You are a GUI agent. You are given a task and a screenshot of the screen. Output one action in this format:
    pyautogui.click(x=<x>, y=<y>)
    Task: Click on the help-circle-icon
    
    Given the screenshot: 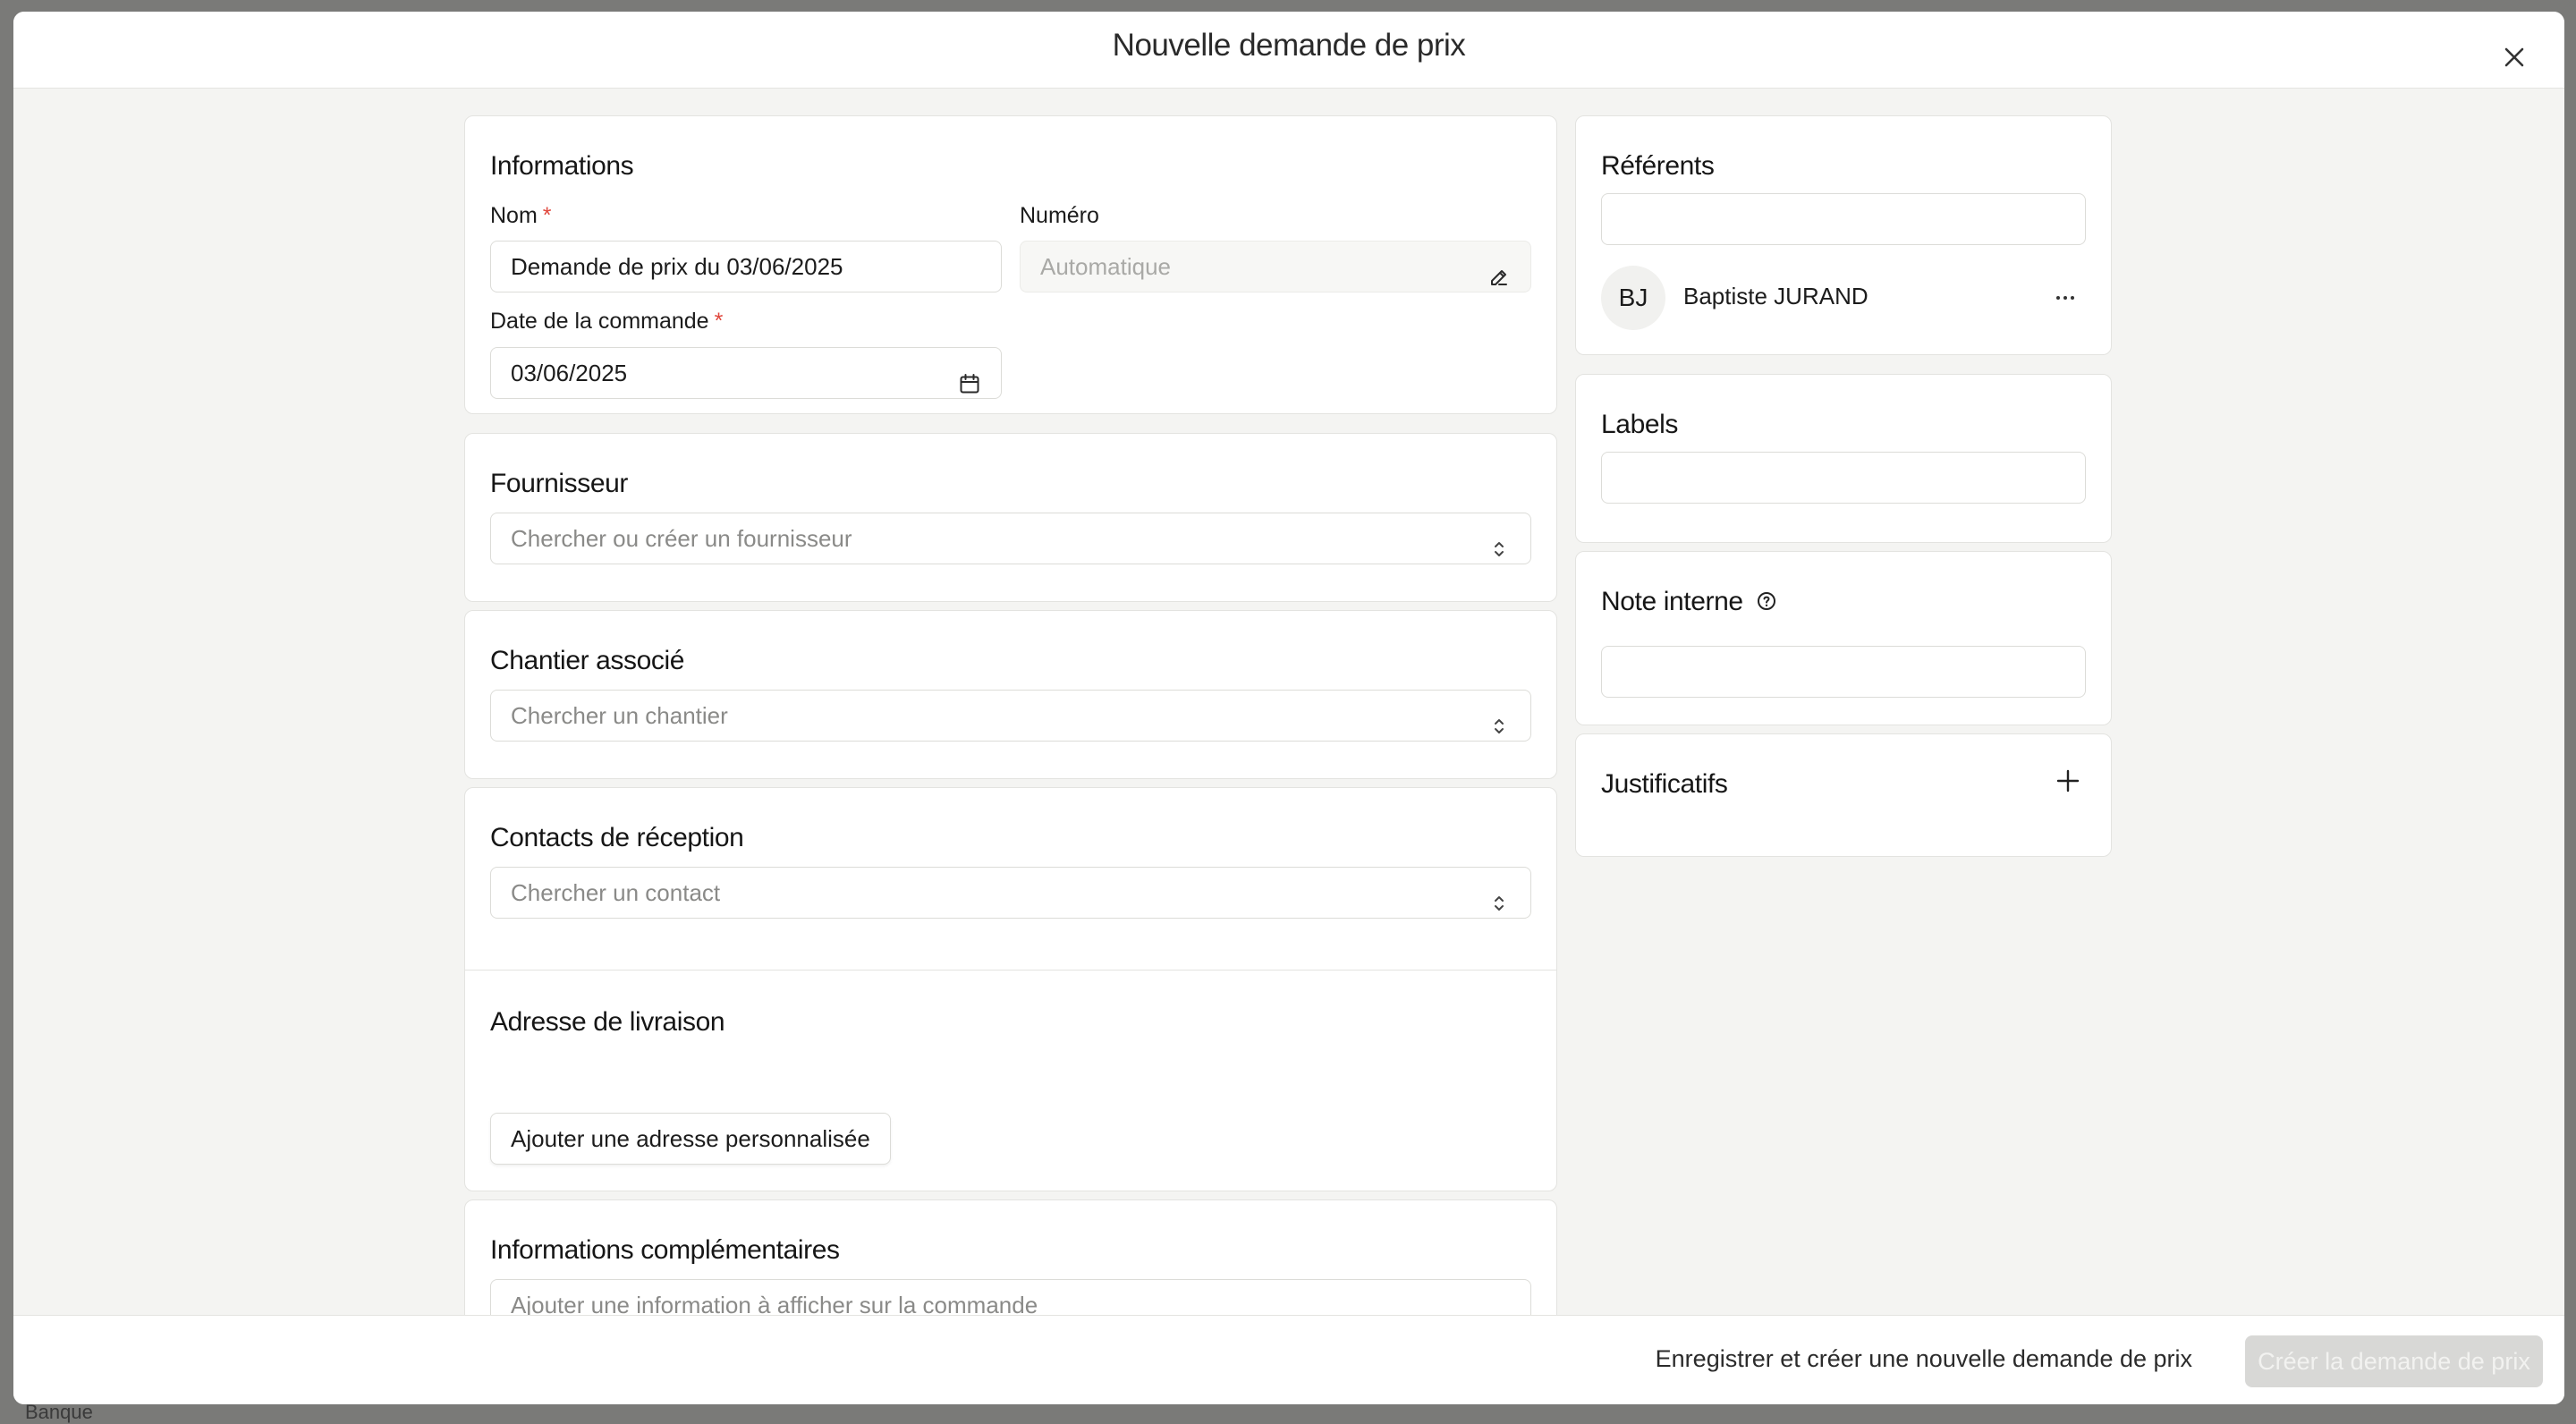 What is the action you would take?
    pyautogui.click(x=1766, y=599)
    